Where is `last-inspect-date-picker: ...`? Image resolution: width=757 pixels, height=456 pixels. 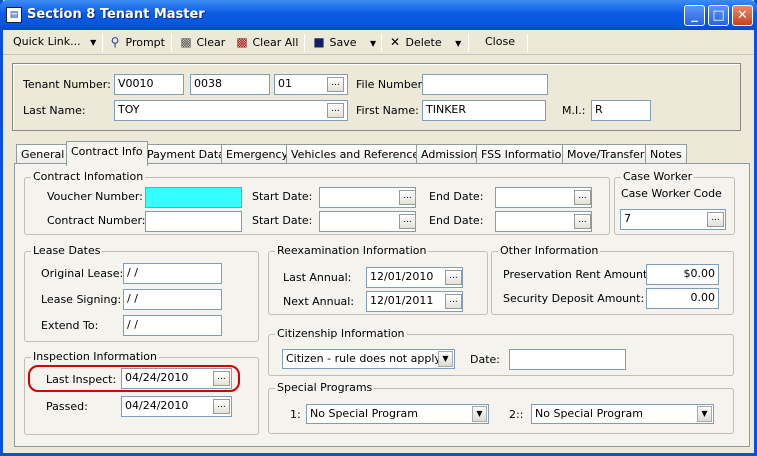
last-inspect-date-picker: ... is located at coordinates (221, 378).